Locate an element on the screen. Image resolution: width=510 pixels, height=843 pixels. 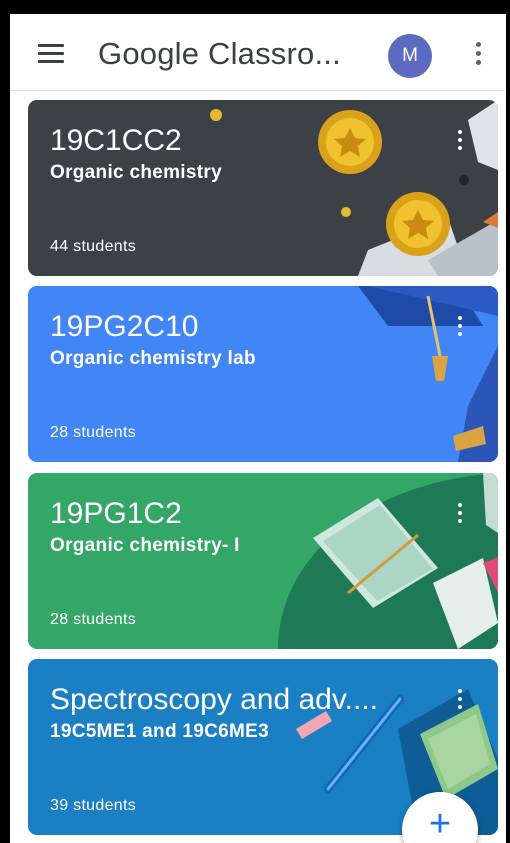
app-bar: Google Classro... M is located at coordinates (258, 52).